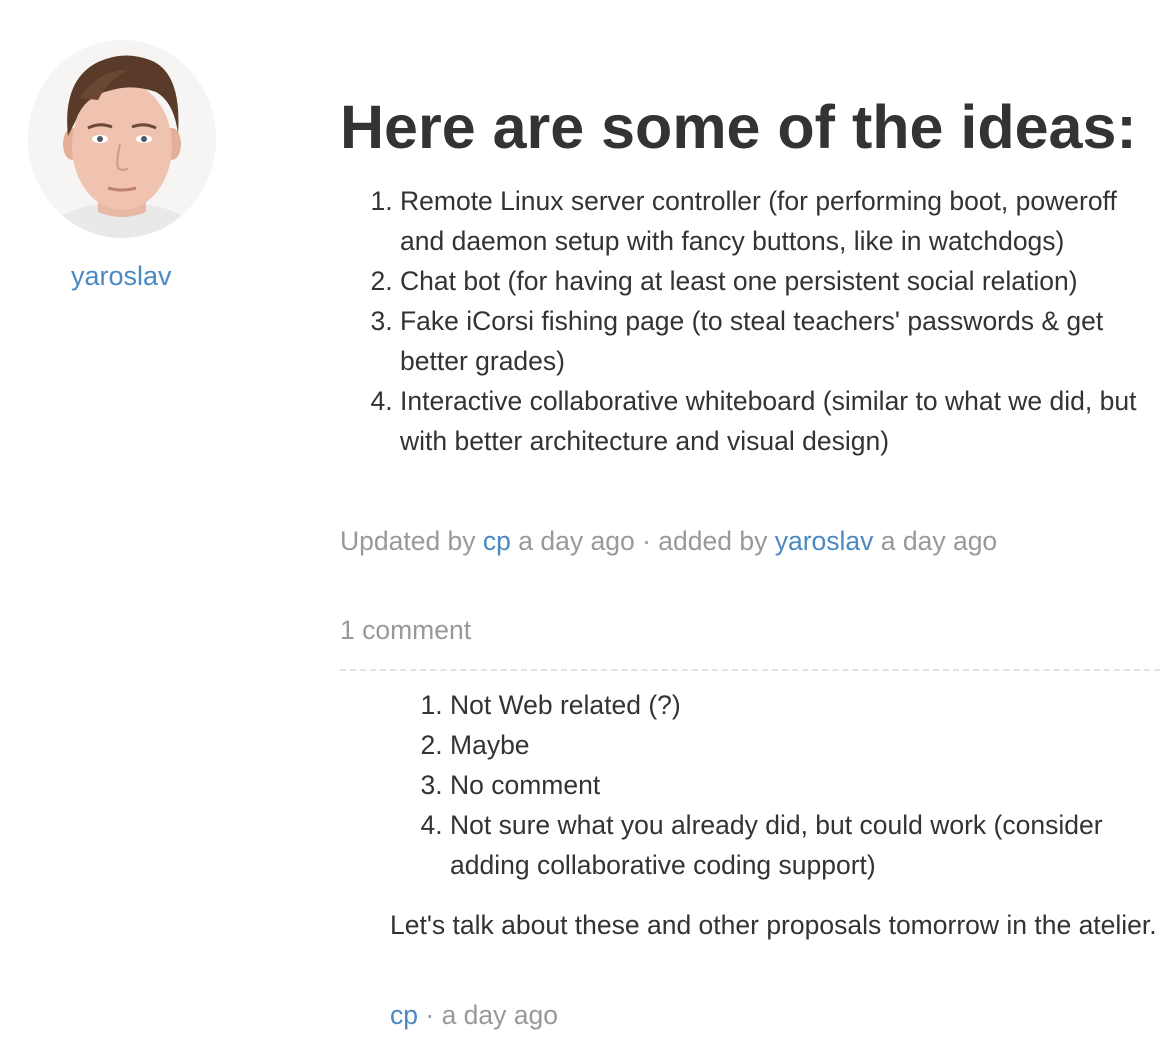 The image size is (1164, 1046). I want to click on updated-time: a day ago, so click(576, 541).